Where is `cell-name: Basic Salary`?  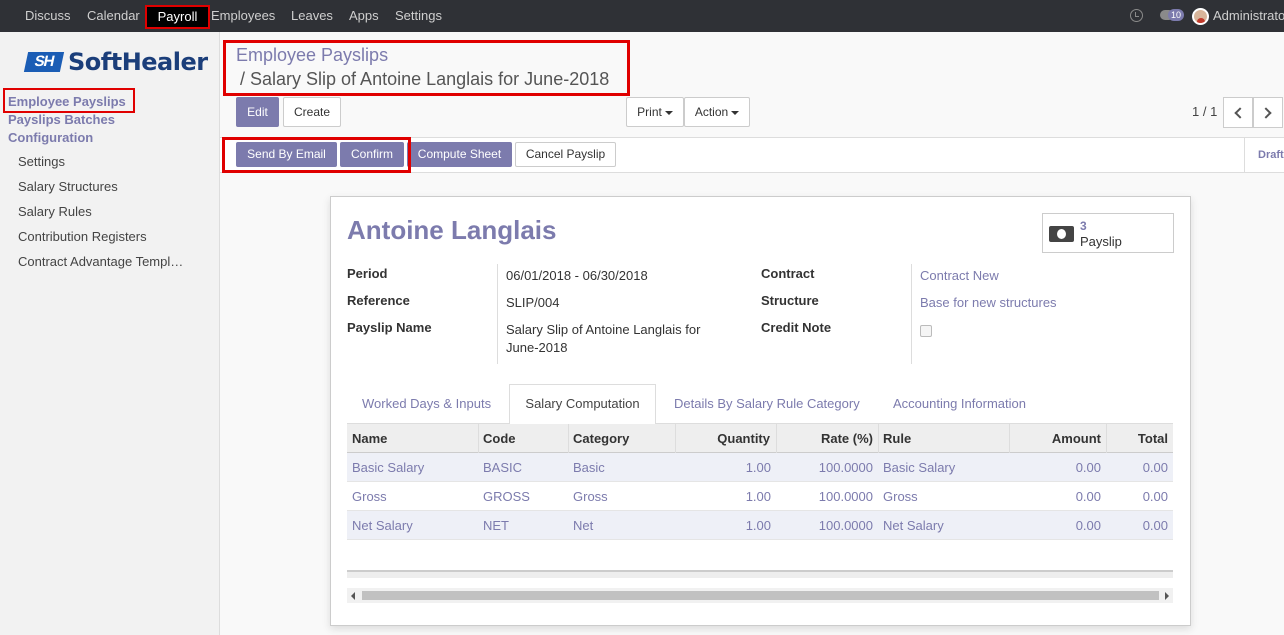
cell-name: Basic Salary is located at coordinates (388, 467).